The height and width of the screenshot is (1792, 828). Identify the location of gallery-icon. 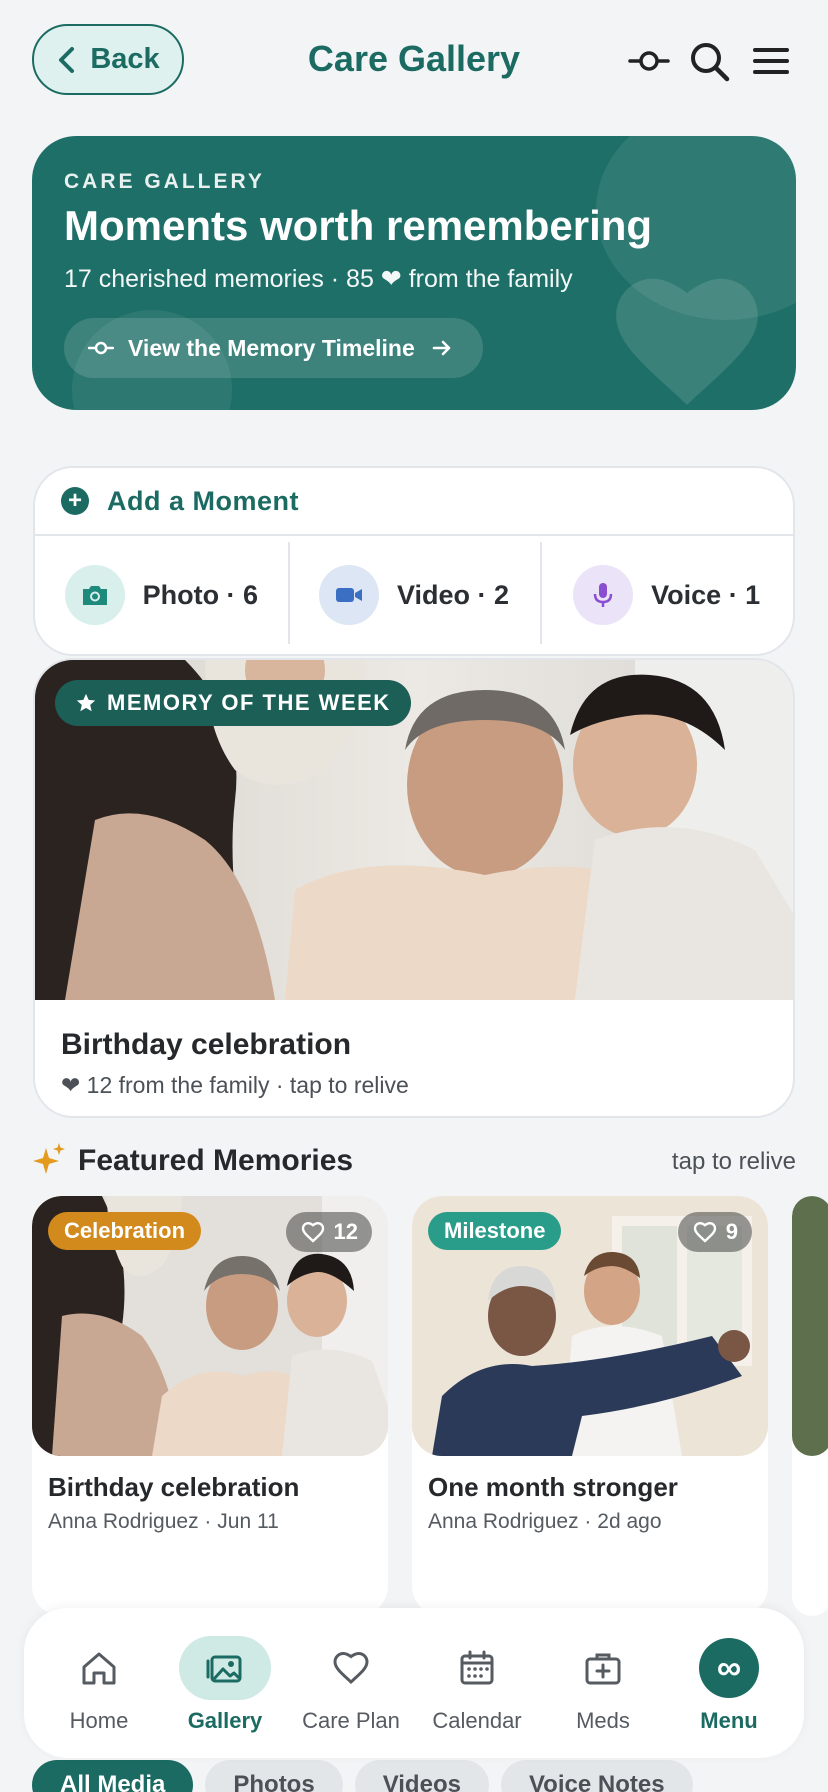
(225, 1668).